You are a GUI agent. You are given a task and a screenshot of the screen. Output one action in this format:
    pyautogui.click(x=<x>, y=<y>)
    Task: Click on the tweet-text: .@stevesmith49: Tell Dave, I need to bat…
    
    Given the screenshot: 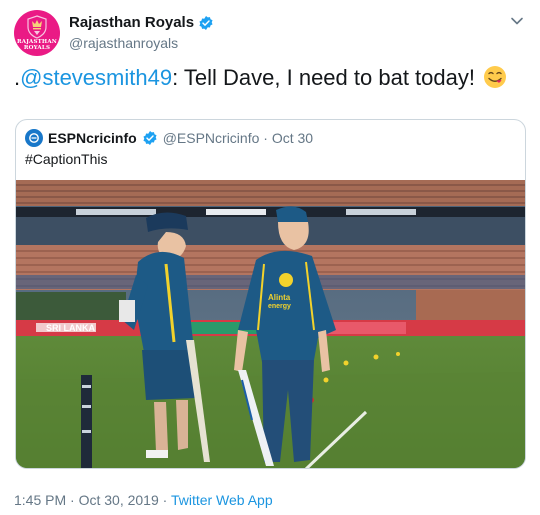 What is the action you would take?
    pyautogui.click(x=260, y=78)
    